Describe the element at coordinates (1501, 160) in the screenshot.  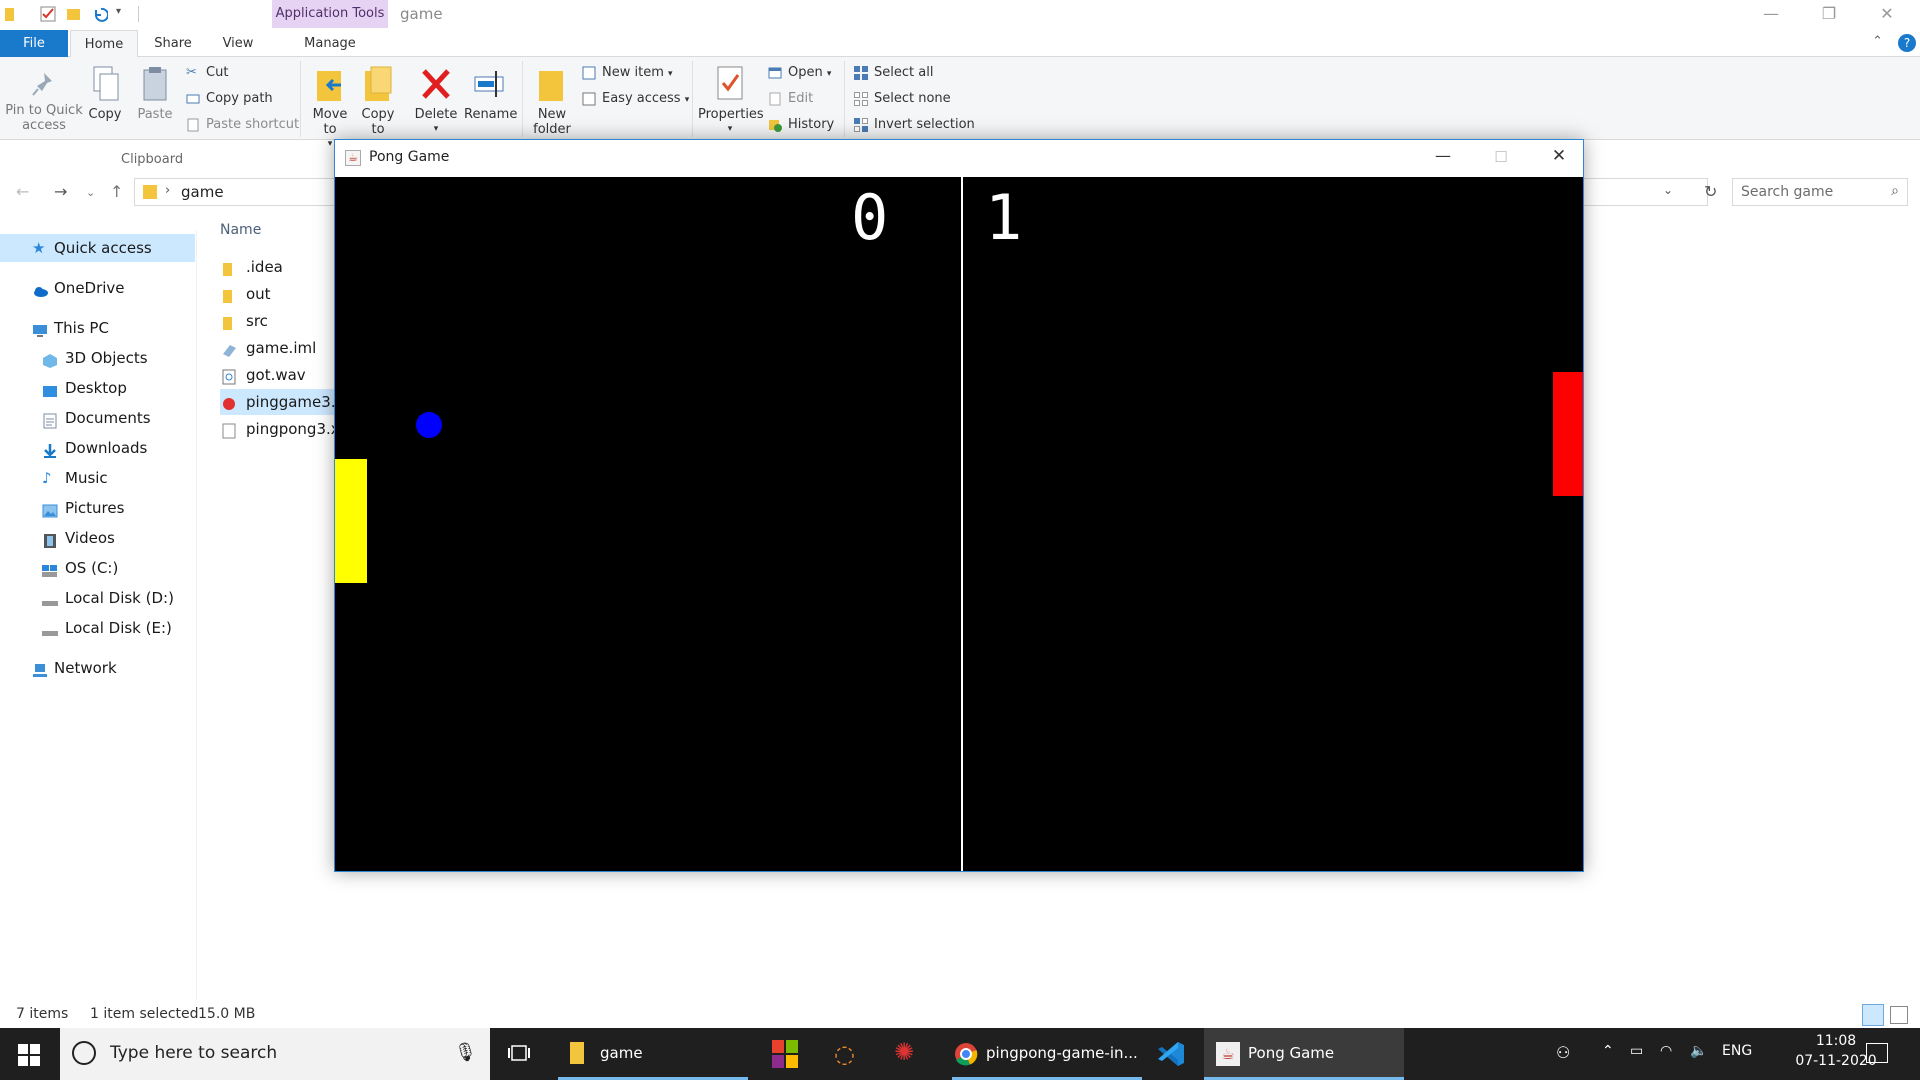
I see `pong-maximize-icon: ☐` at that location.